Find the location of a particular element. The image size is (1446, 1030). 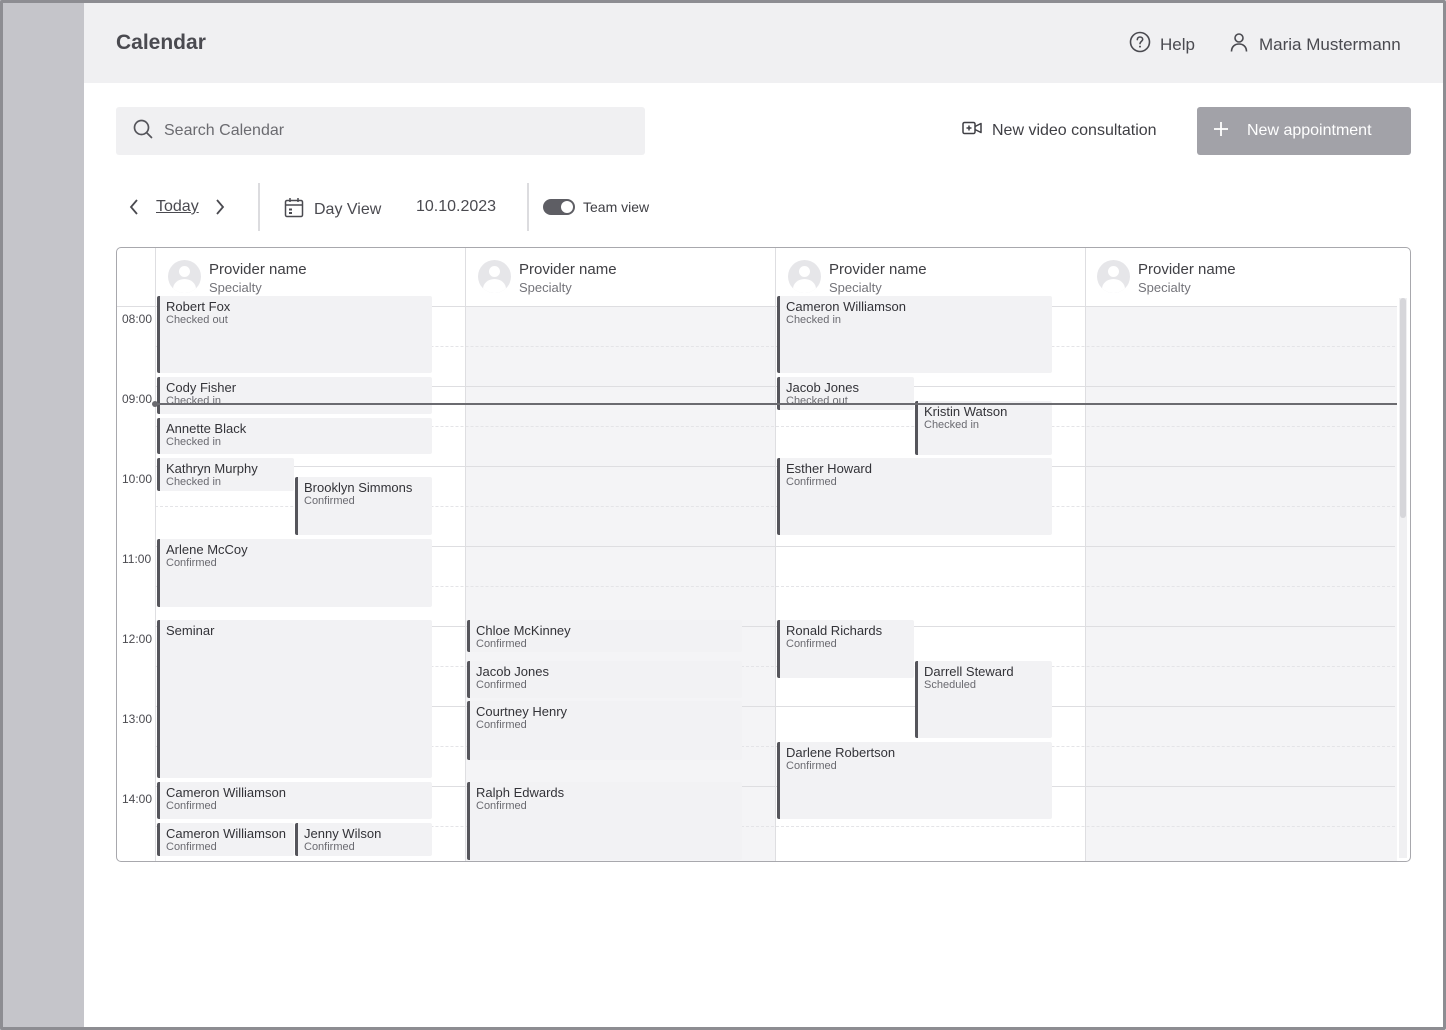

user-menu: Maria Mustermann is located at coordinates (1314, 44).